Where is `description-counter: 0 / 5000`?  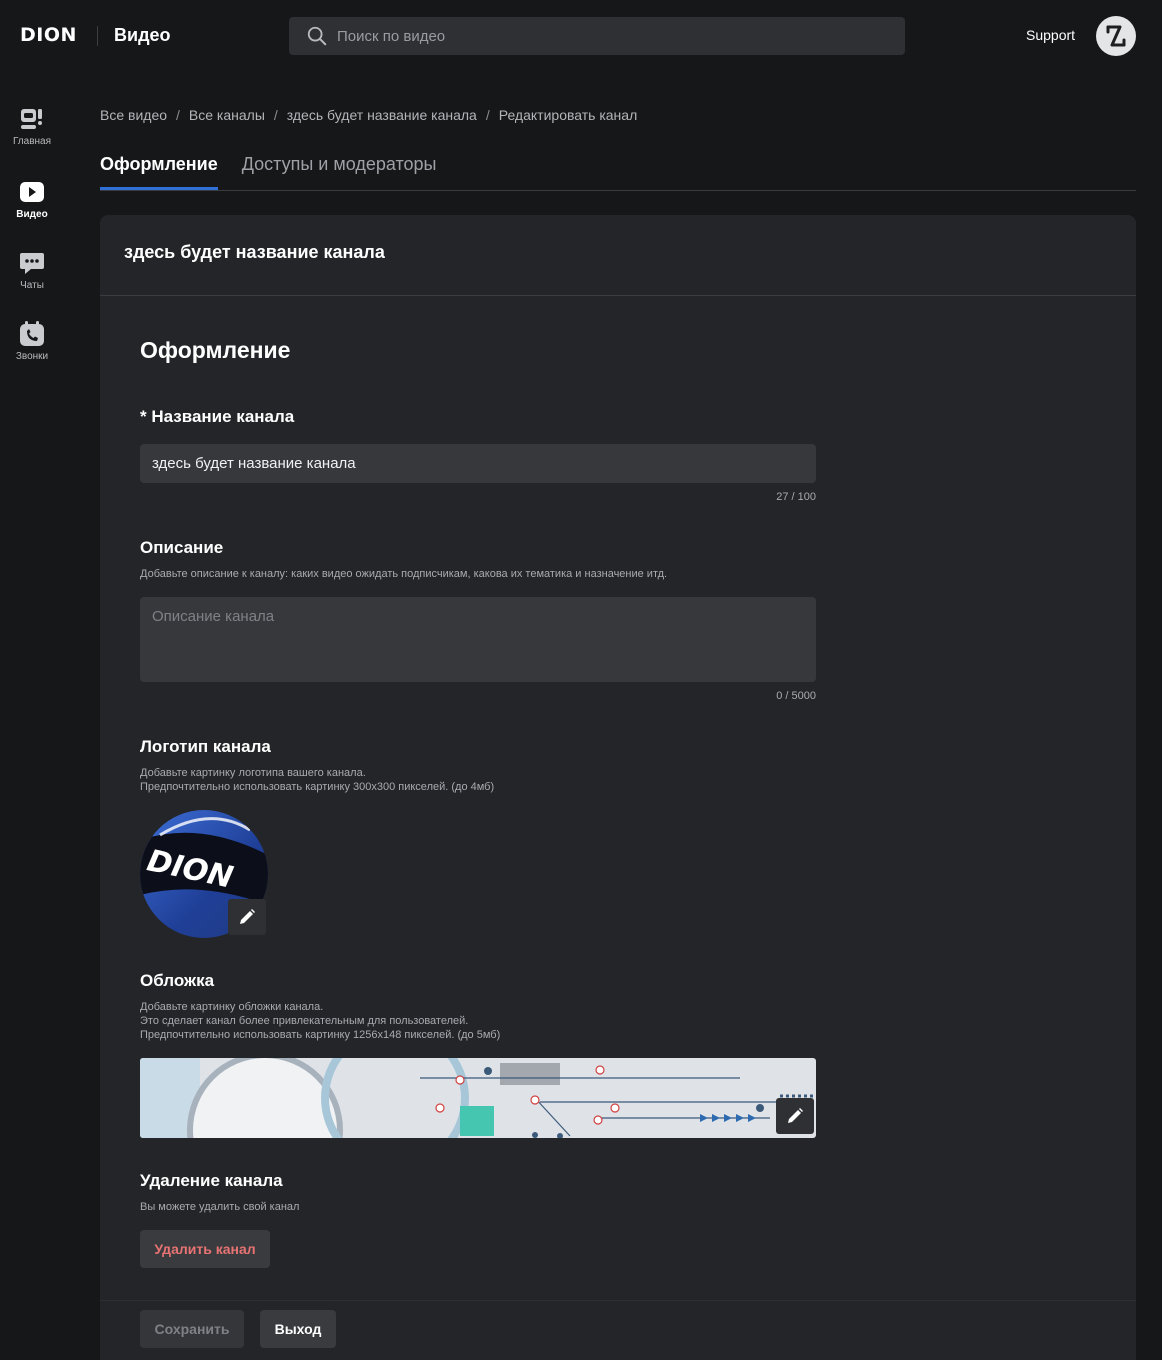 description-counter: 0 / 5000 is located at coordinates (796, 696).